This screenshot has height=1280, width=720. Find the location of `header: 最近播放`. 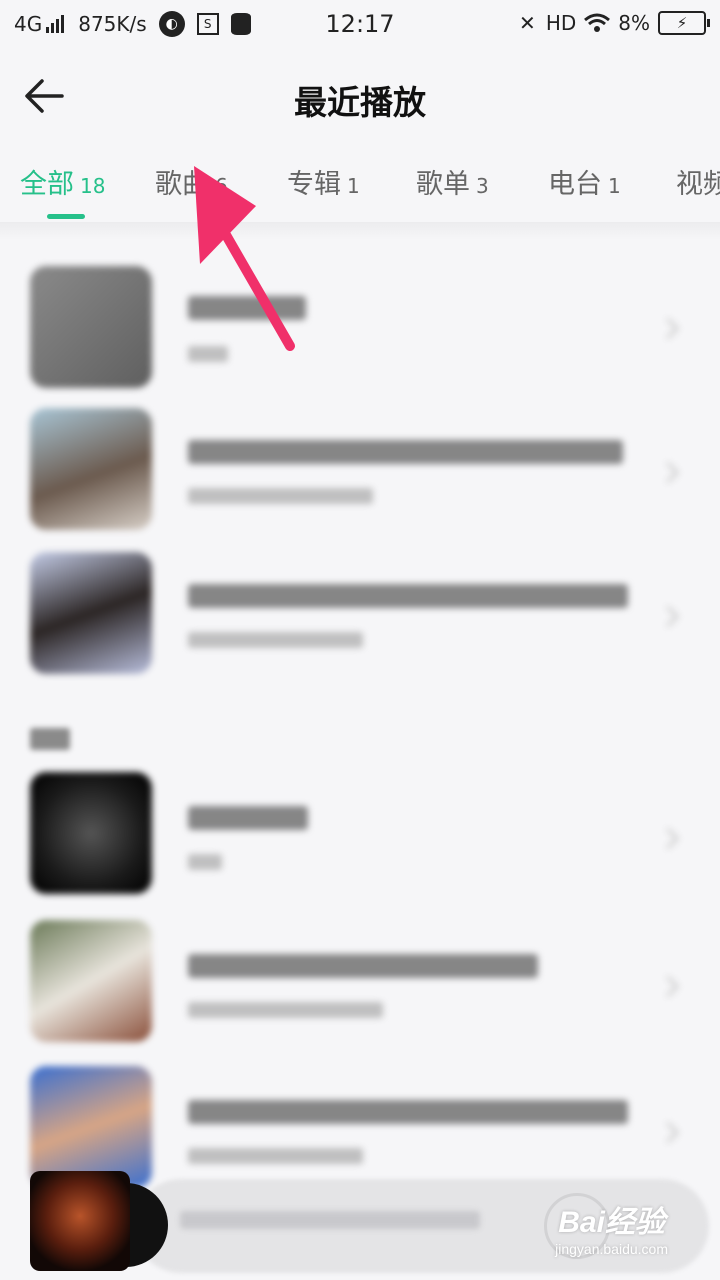

header: 最近播放 is located at coordinates (360, 96).